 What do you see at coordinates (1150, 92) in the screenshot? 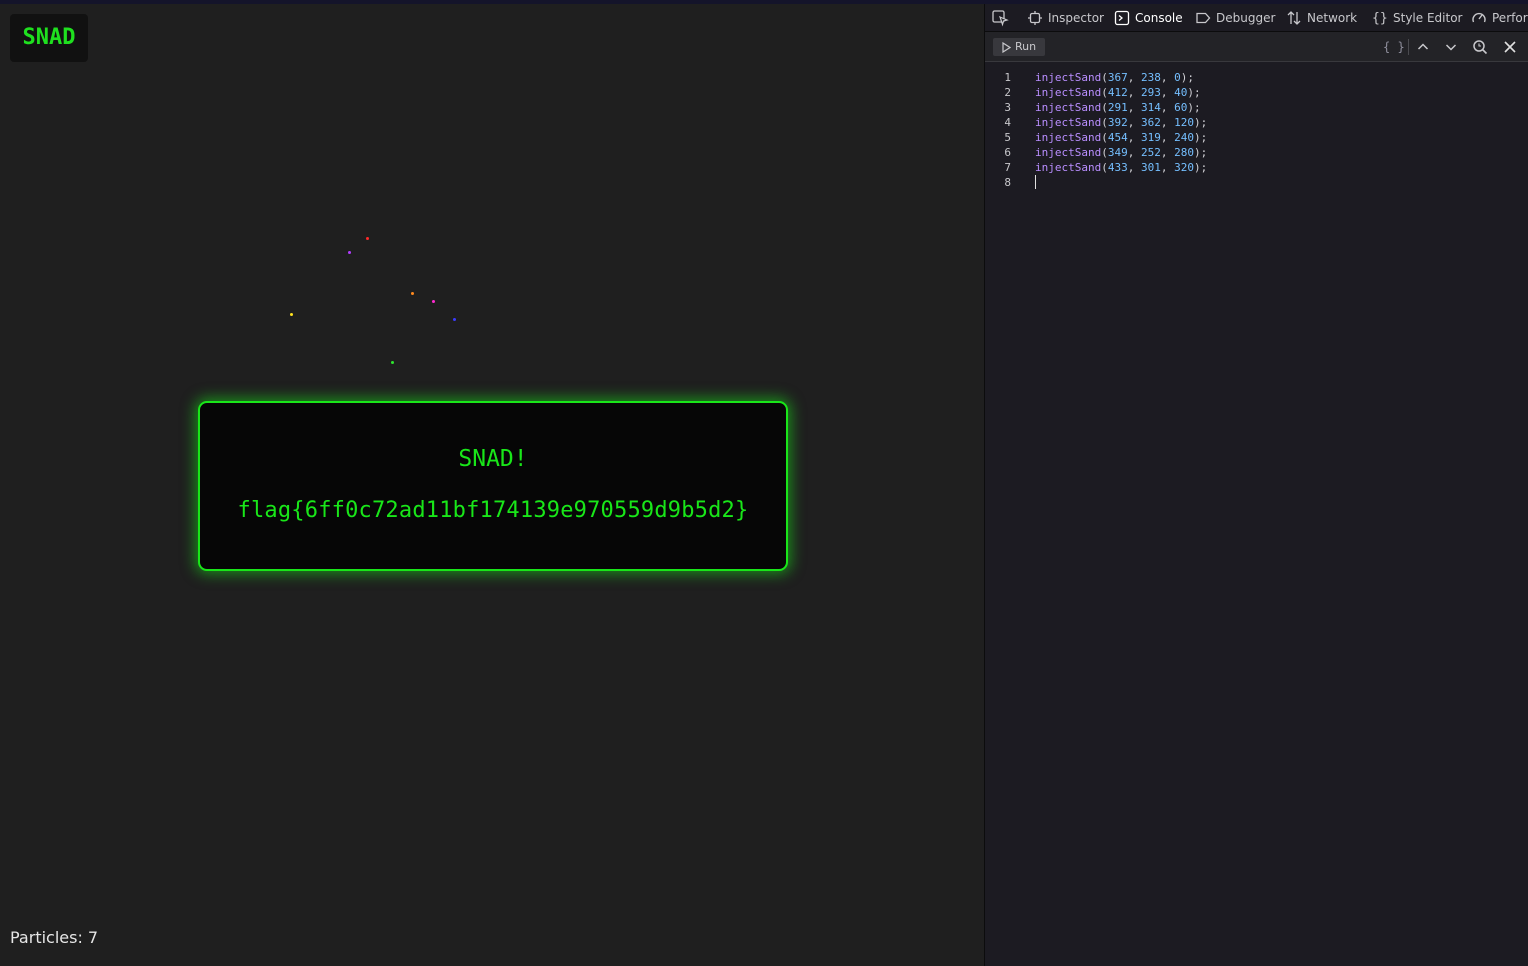
I see `numeric-argument: 293` at bounding box center [1150, 92].